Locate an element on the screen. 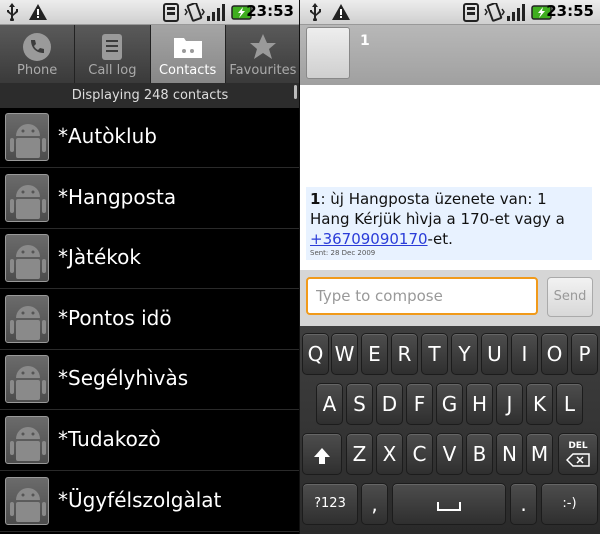  key-p: P is located at coordinates (584, 354).